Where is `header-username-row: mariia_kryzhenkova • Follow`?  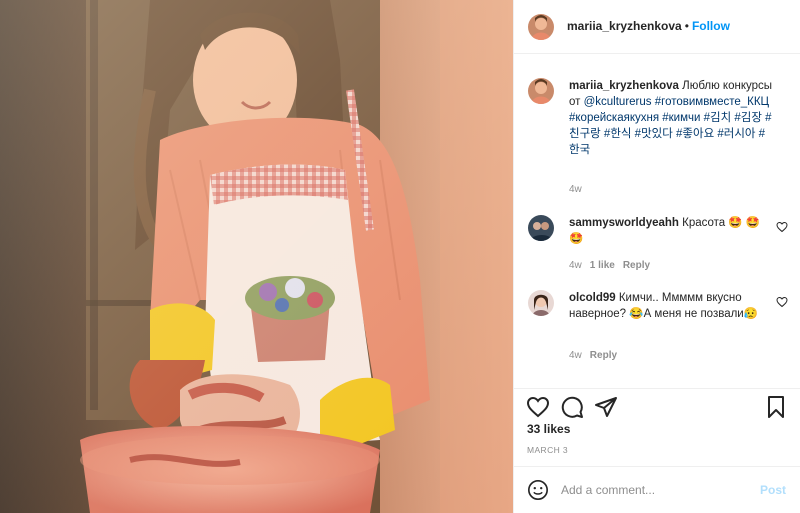 header-username-row: mariia_kryzhenkova • Follow is located at coordinates (648, 26).